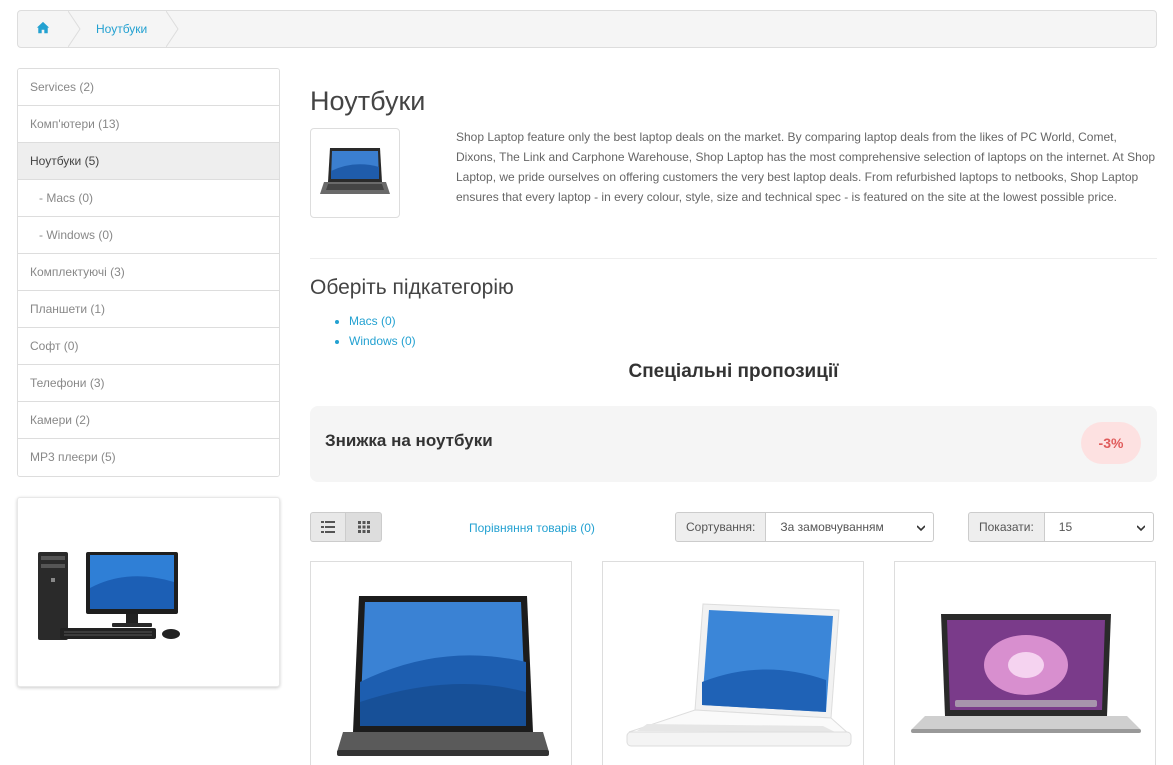 The width and height of the screenshot is (1173, 765). I want to click on laptop-silver-image, so click(1026, 673).